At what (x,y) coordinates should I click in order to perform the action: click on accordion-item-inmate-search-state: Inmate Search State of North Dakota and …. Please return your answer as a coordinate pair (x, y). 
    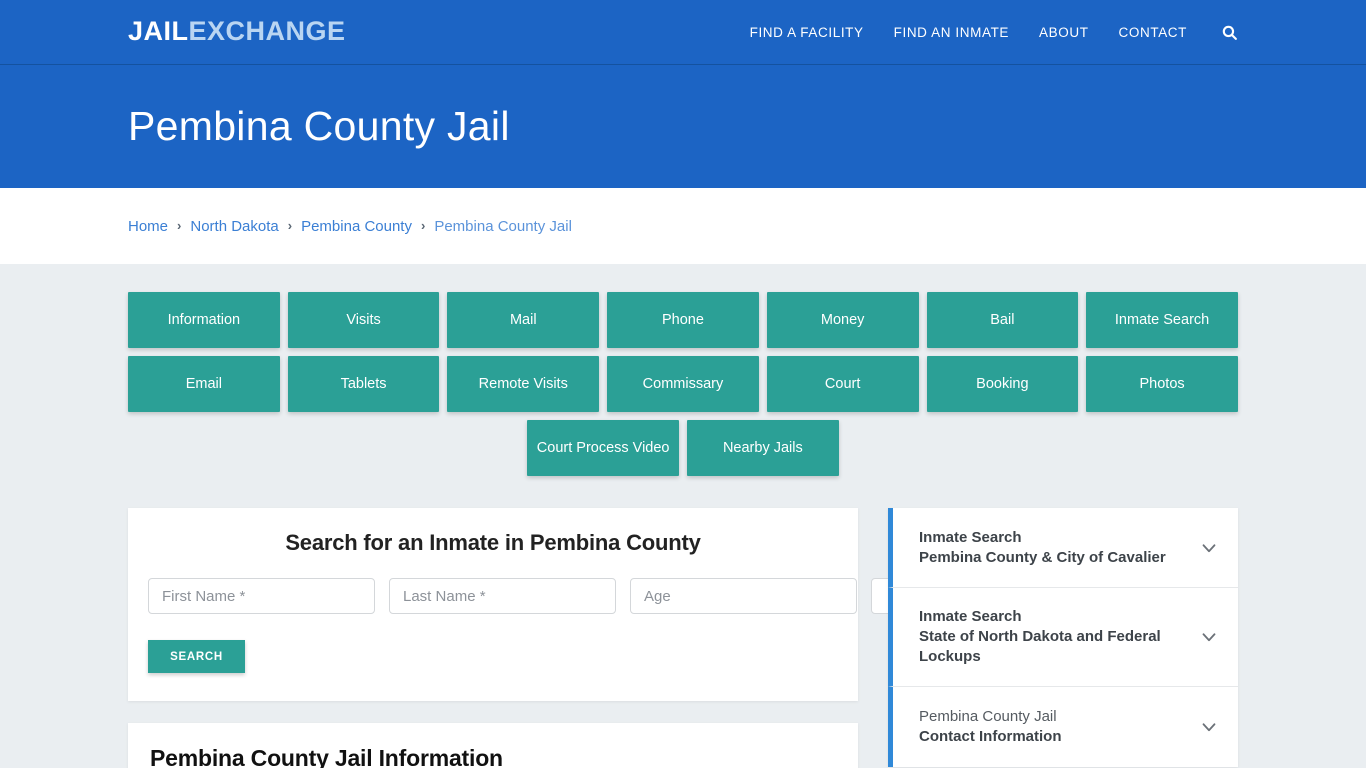
    Looking at the image, I should click on (1063, 637).